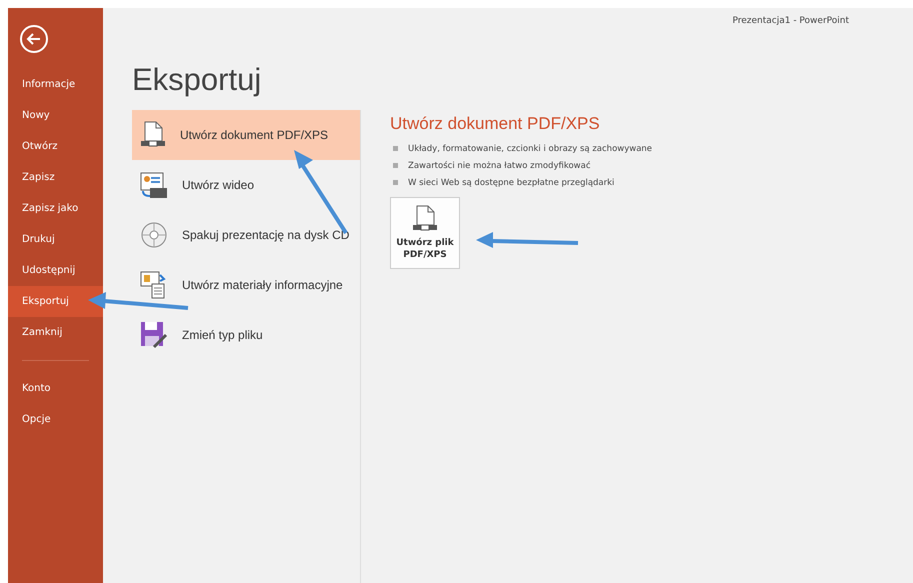 The height and width of the screenshot is (583, 913). What do you see at coordinates (34, 39) in the screenshot?
I see `back-button` at bounding box center [34, 39].